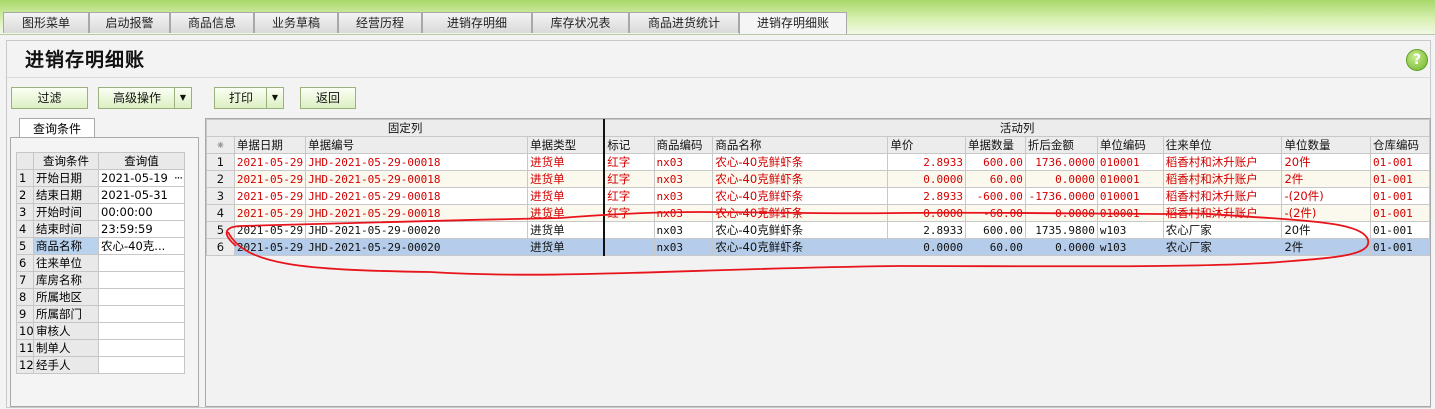  I want to click on tab-graphic-menu: 图形菜单, so click(46, 22).